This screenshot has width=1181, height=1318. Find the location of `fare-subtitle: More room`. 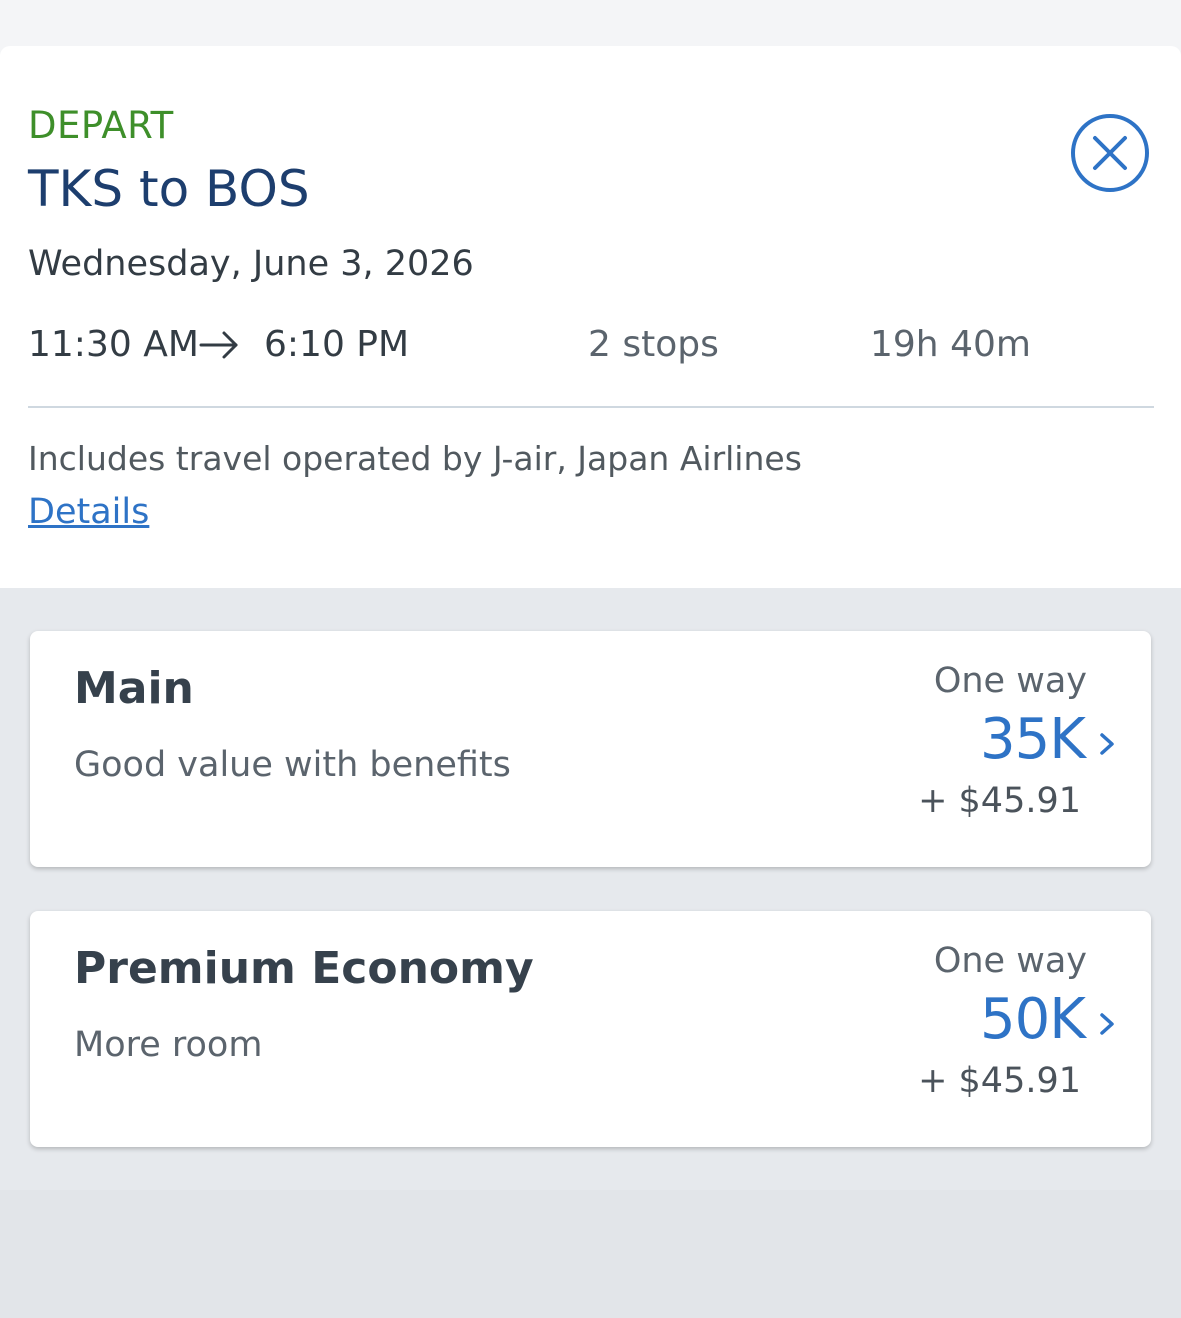

fare-subtitle: More room is located at coordinates (168, 1045).